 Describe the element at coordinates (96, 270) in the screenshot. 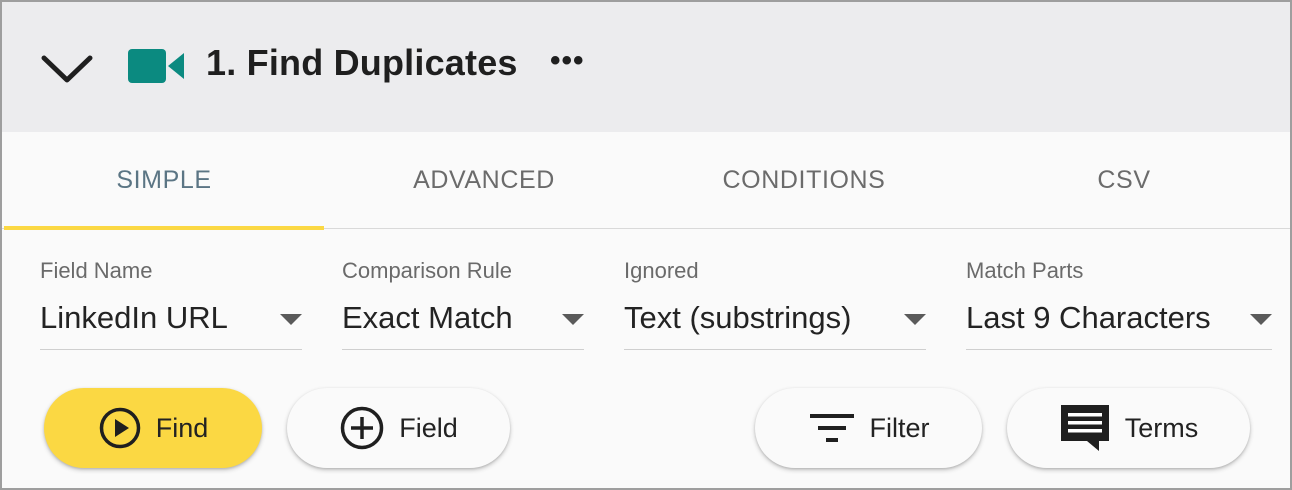

I see `field-name-label: Field Name` at that location.